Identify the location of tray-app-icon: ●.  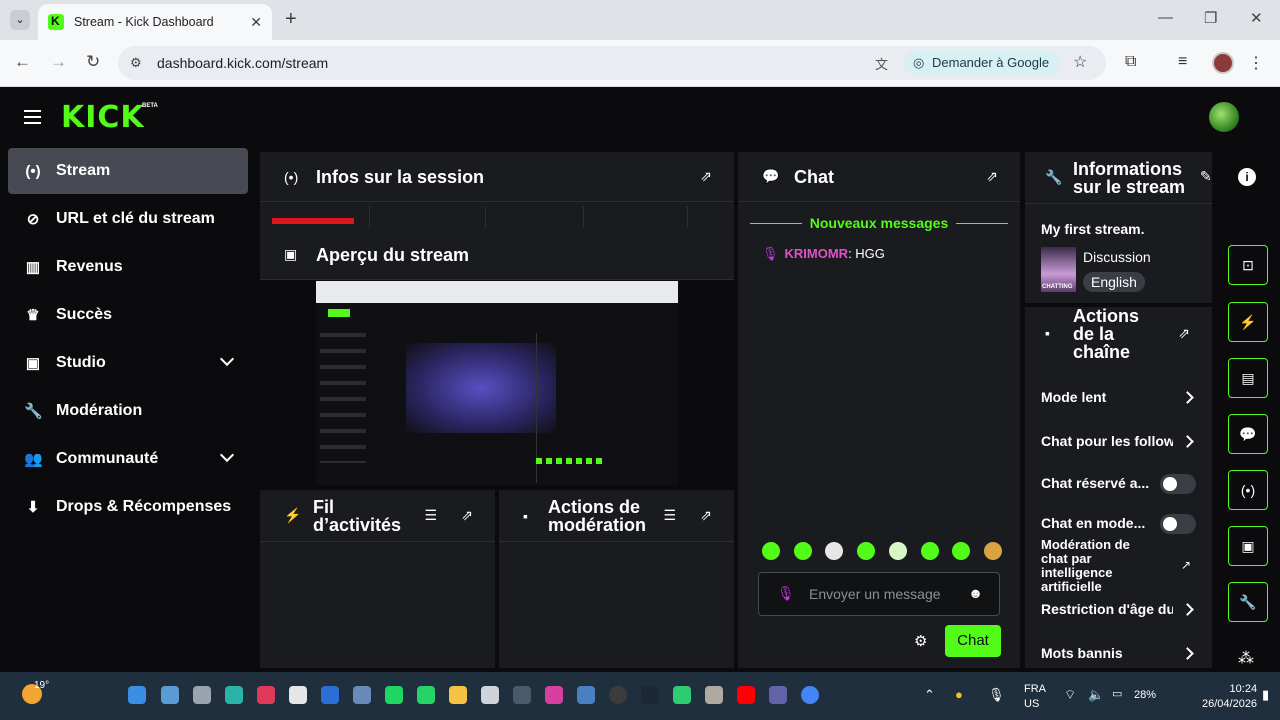
(959, 694).